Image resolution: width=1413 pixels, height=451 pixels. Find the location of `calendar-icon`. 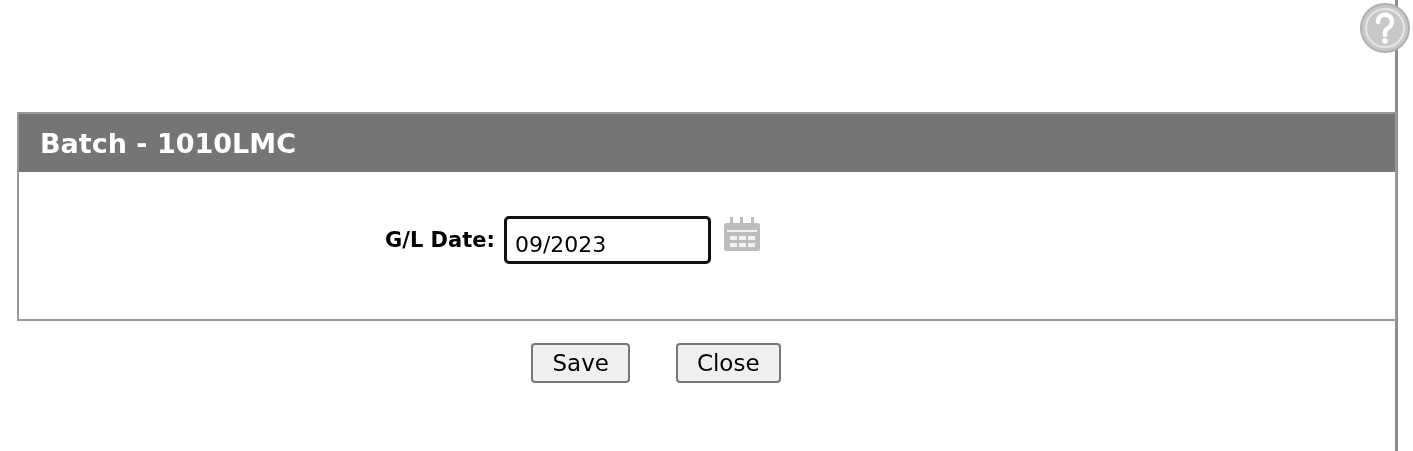

calendar-icon is located at coordinates (741, 234).